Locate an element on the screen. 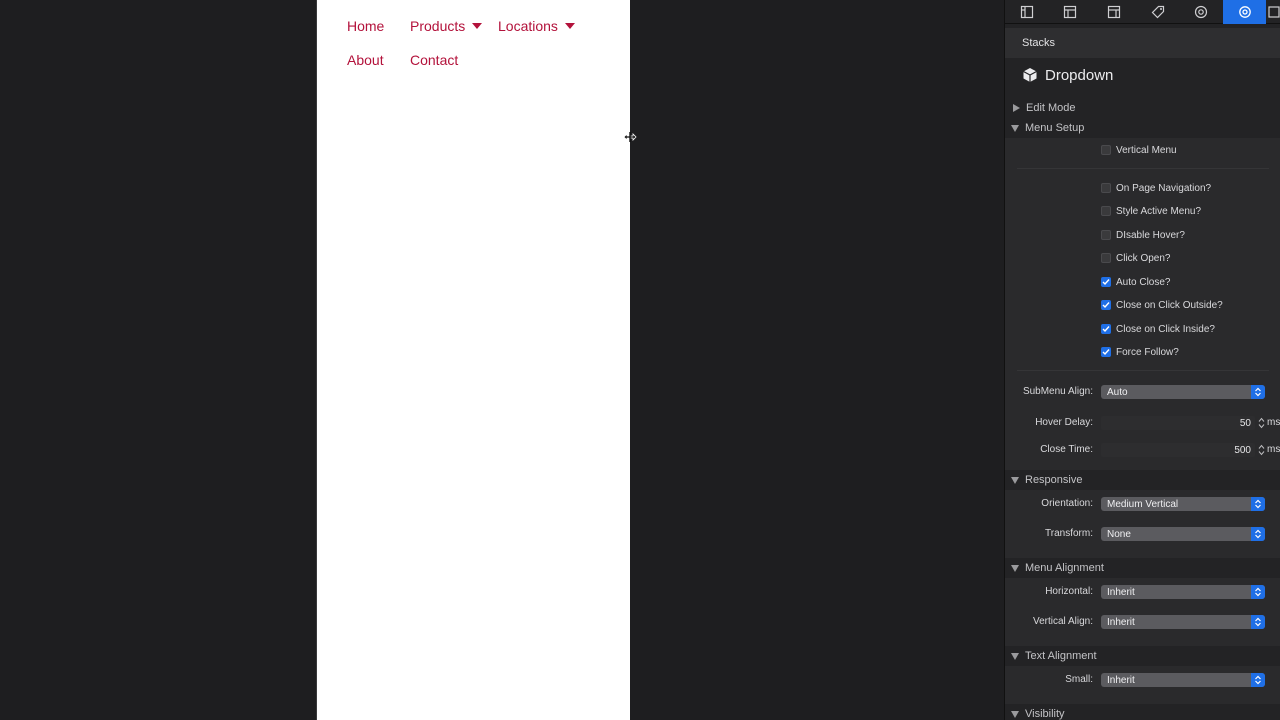 This screenshot has height=720, width=1280. input-value: 500 is located at coordinates (1242, 450).